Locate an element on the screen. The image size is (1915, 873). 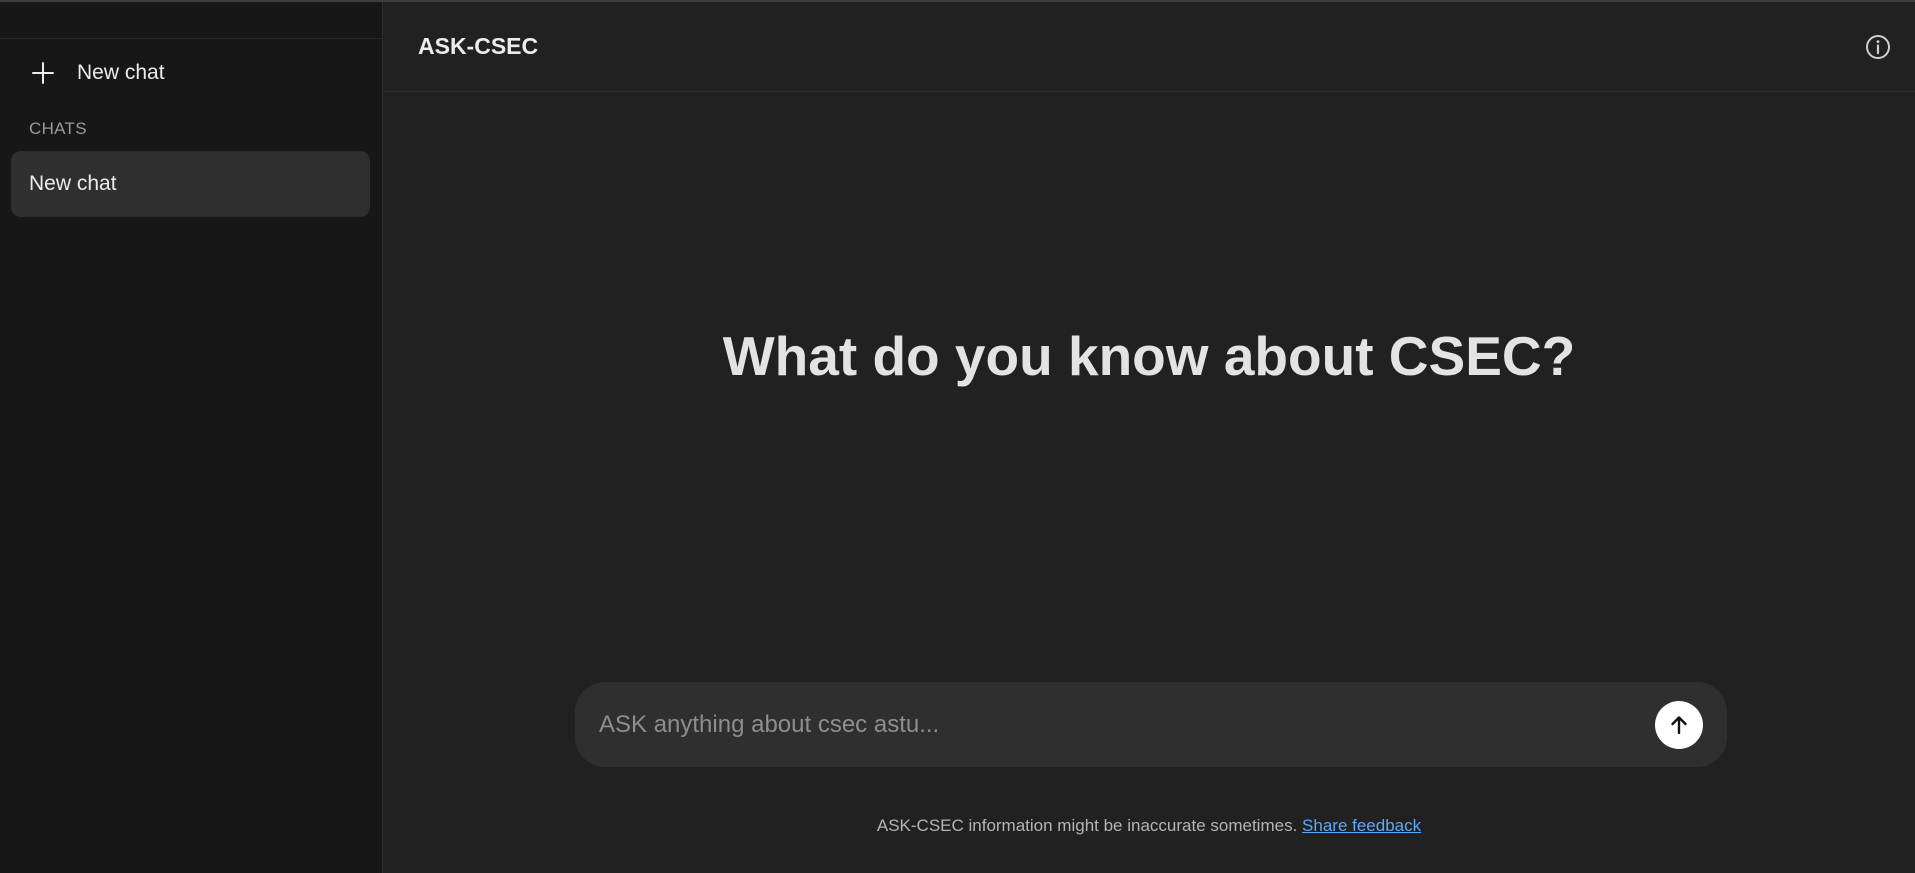
new-chat-label: New chat is located at coordinates (121, 72).